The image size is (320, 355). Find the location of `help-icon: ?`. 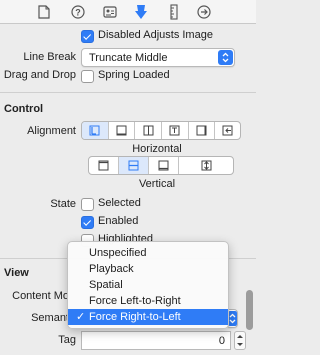

help-icon: ? is located at coordinates (78, 12).